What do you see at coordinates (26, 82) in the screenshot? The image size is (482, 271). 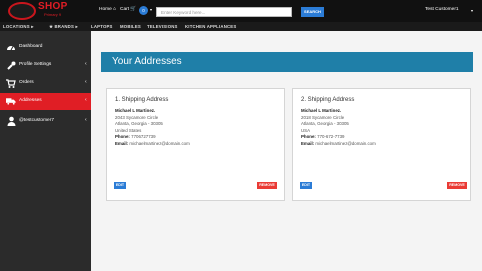 I see `sidebar-item-label: Orders` at bounding box center [26, 82].